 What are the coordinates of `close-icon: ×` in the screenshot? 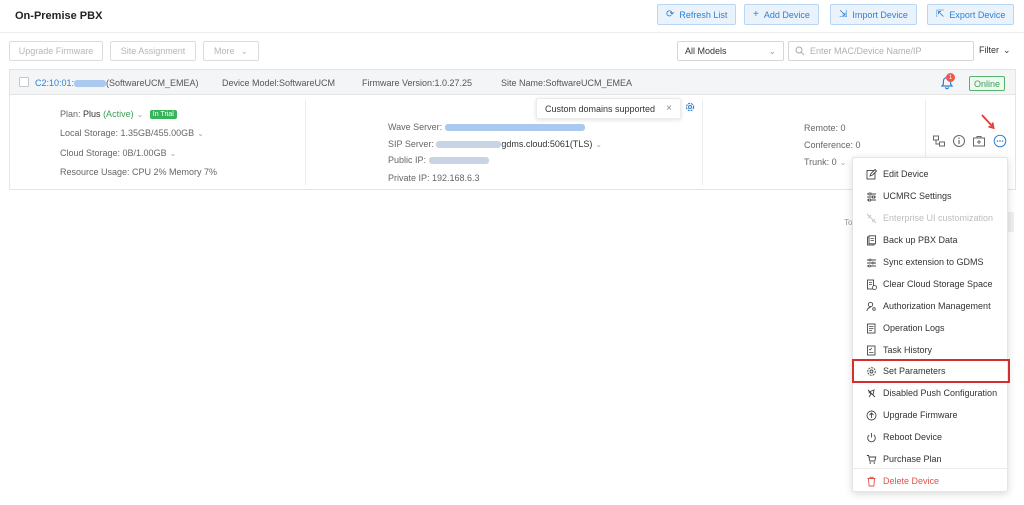 It's located at (669, 108).